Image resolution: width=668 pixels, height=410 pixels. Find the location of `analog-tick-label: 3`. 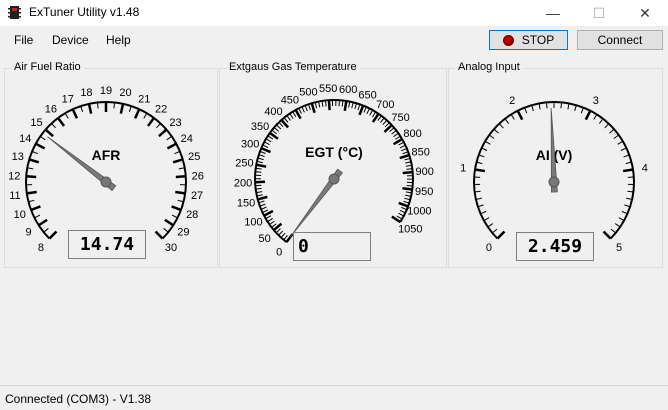

analog-tick-label: 3 is located at coordinates (596, 101).